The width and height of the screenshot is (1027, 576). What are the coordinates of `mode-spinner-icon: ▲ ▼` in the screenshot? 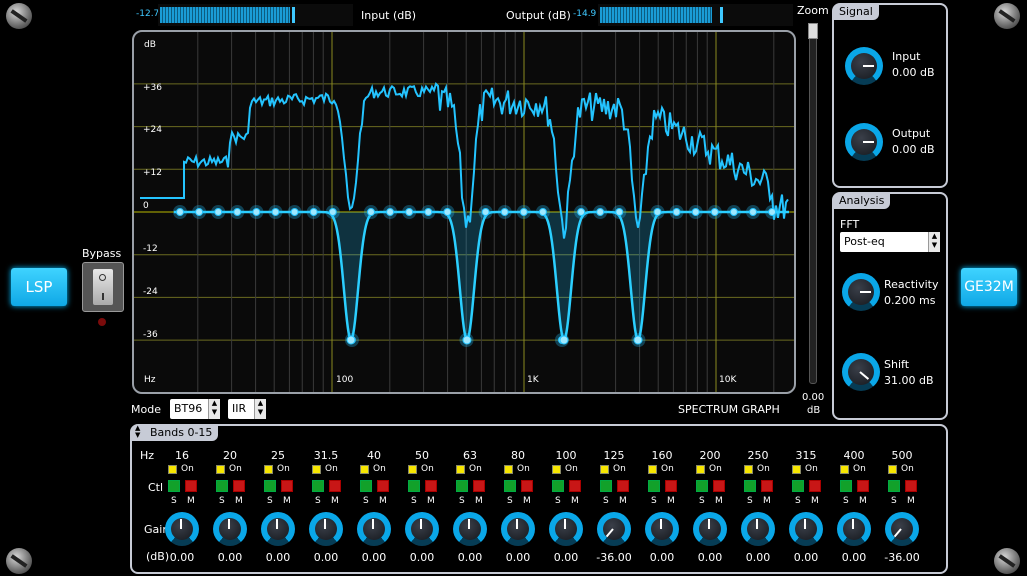 It's located at (214, 409).